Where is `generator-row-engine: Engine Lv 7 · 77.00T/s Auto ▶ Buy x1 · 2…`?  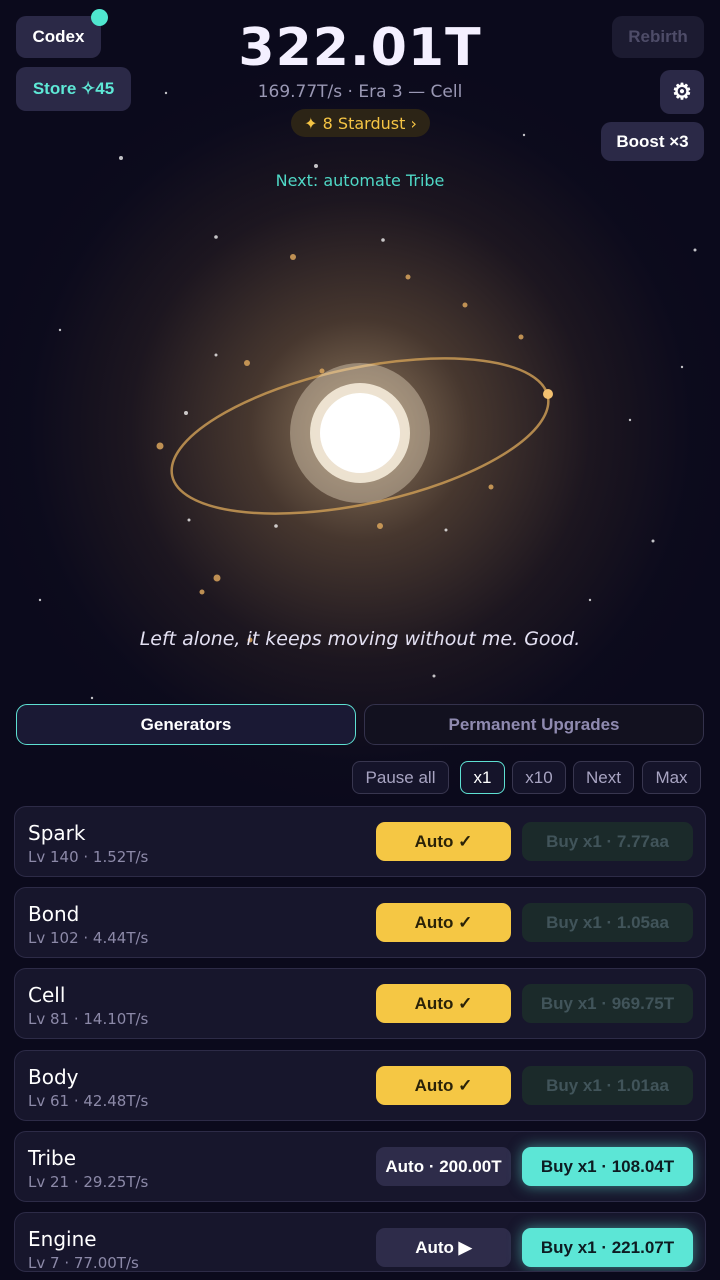 generator-row-engine: Engine Lv 7 · 77.00T/s Auto ▶ Buy x1 · 2… is located at coordinates (360, 1242).